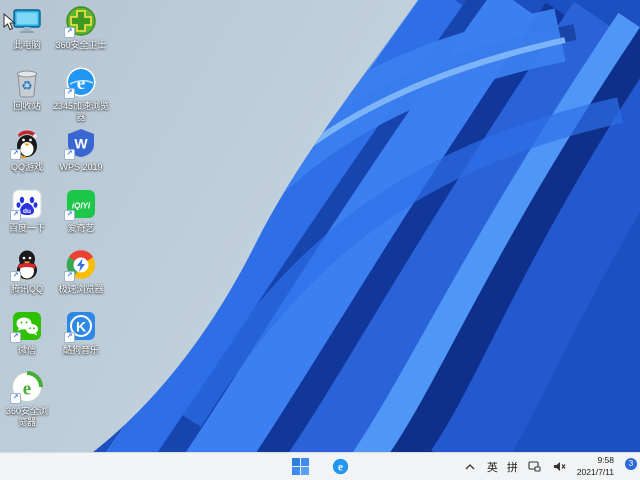 The image size is (640, 480). I want to click on desktop-icon-2345-browser: e ↗ 2345加速浏览器, so click(81, 96).